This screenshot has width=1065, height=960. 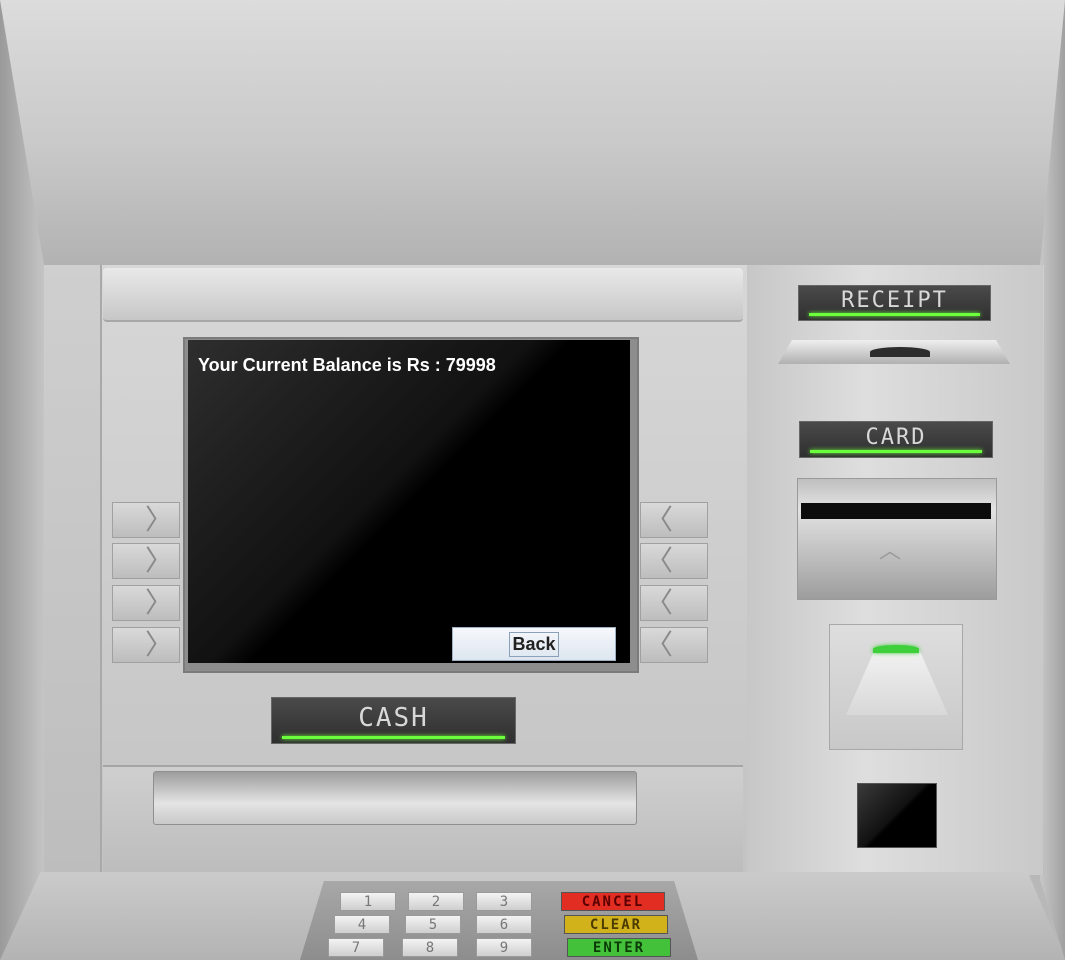 I want to click on right-side-key-1: 〈, so click(x=674, y=520).